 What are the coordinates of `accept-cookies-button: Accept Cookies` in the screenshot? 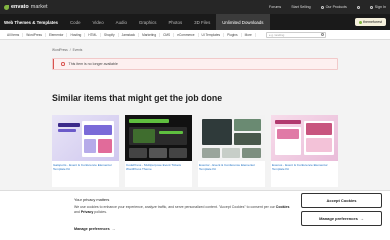 It's located at (341, 200).